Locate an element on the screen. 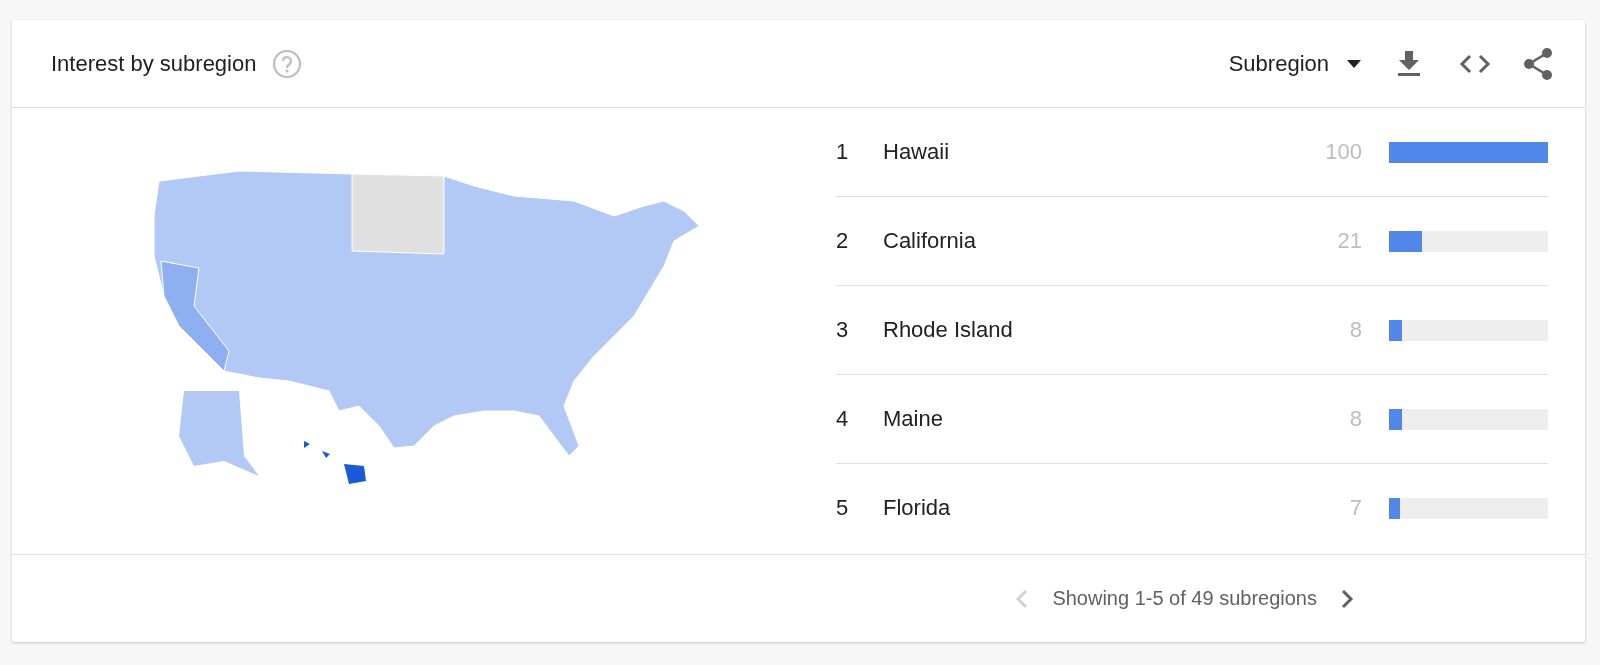  interest-value: 21 is located at coordinates (1349, 241).